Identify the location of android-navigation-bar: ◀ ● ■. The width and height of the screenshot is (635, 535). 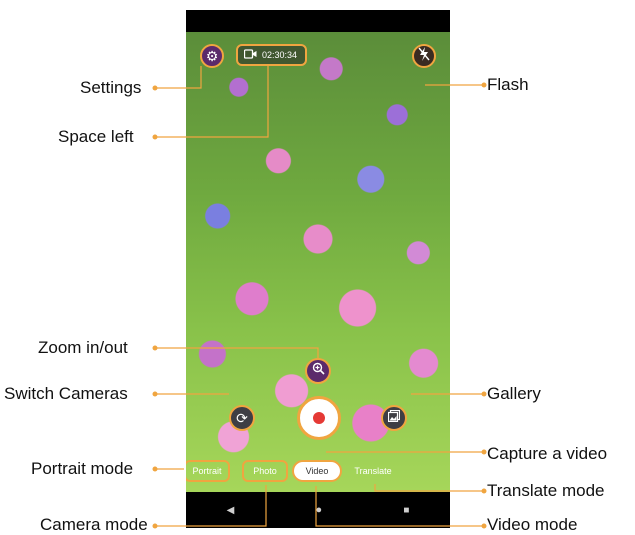
(318, 510).